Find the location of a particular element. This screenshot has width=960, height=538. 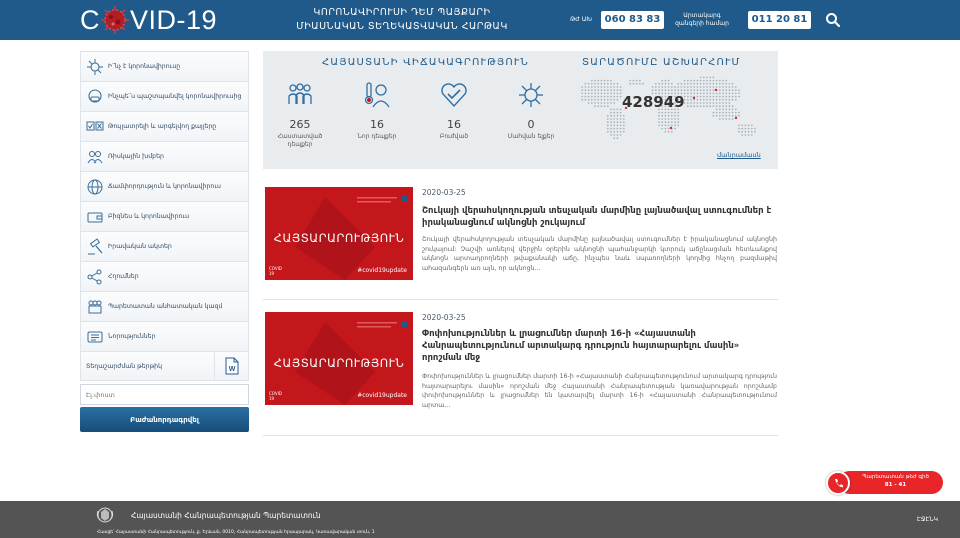

mask-face-icon is located at coordinates (95, 95).